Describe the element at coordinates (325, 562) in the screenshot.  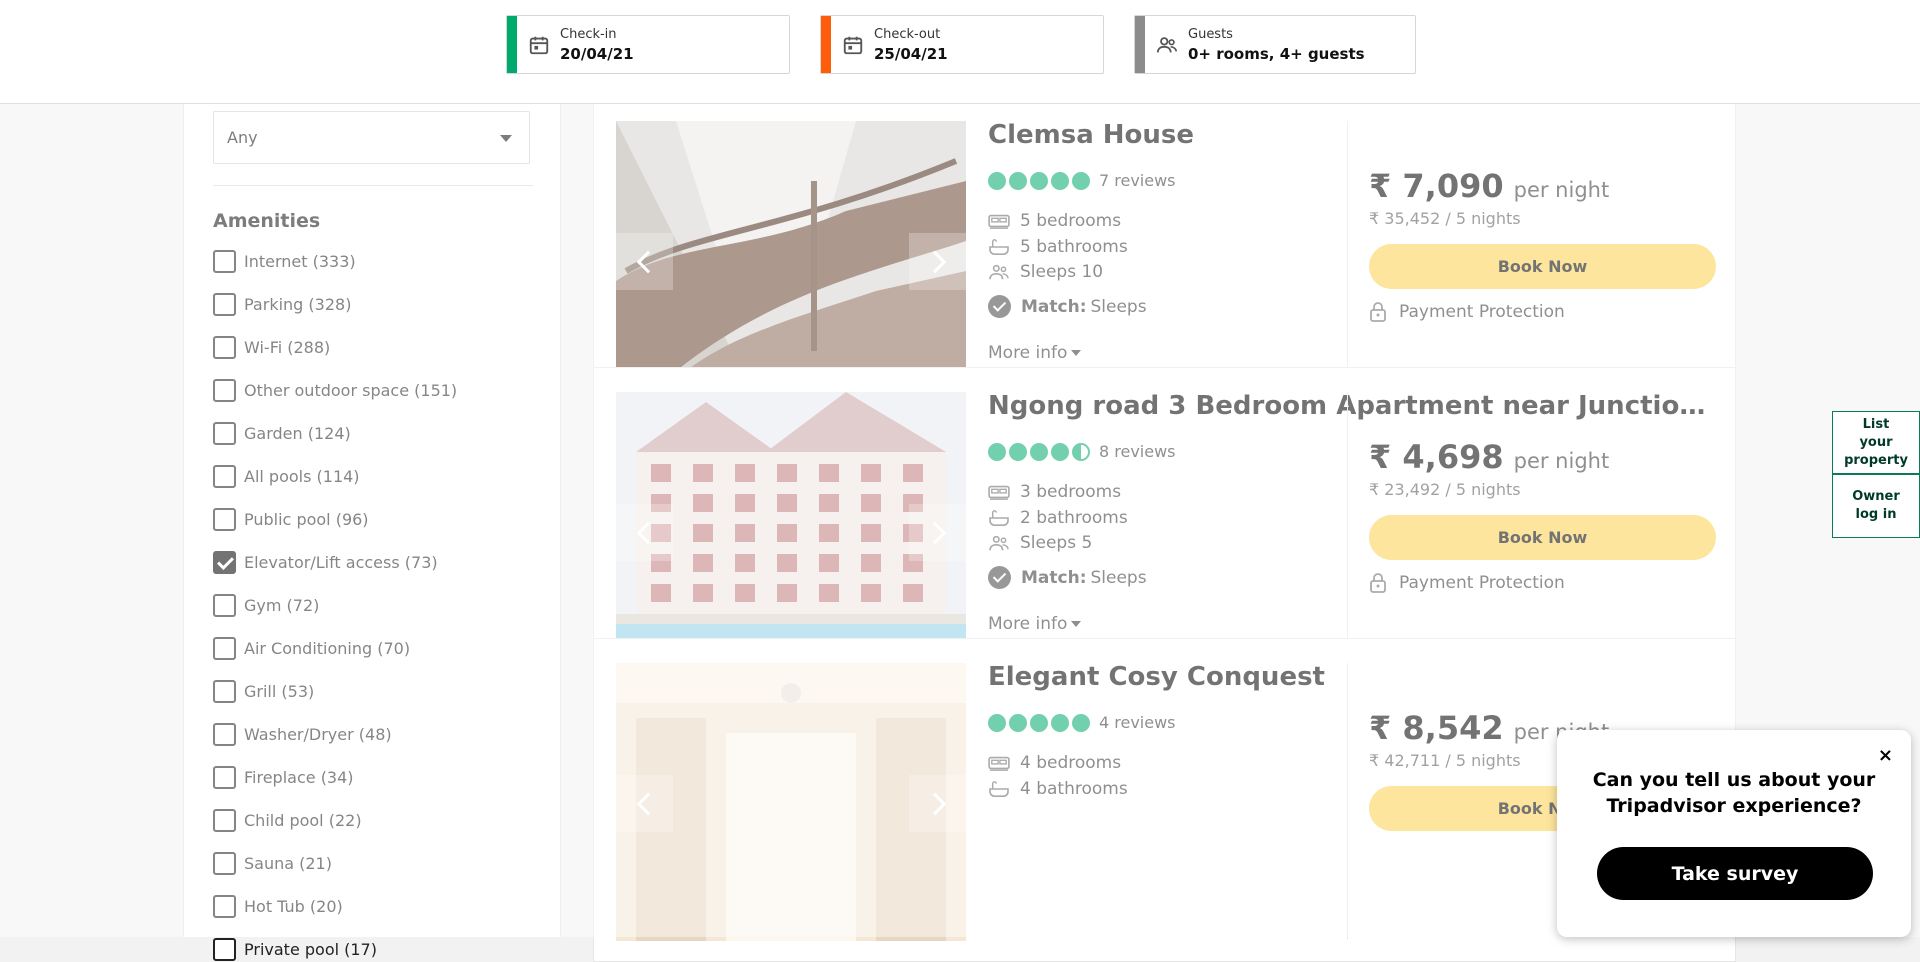
I see `amenity-checkbox-item: Elevator/Lift access (73)` at that location.